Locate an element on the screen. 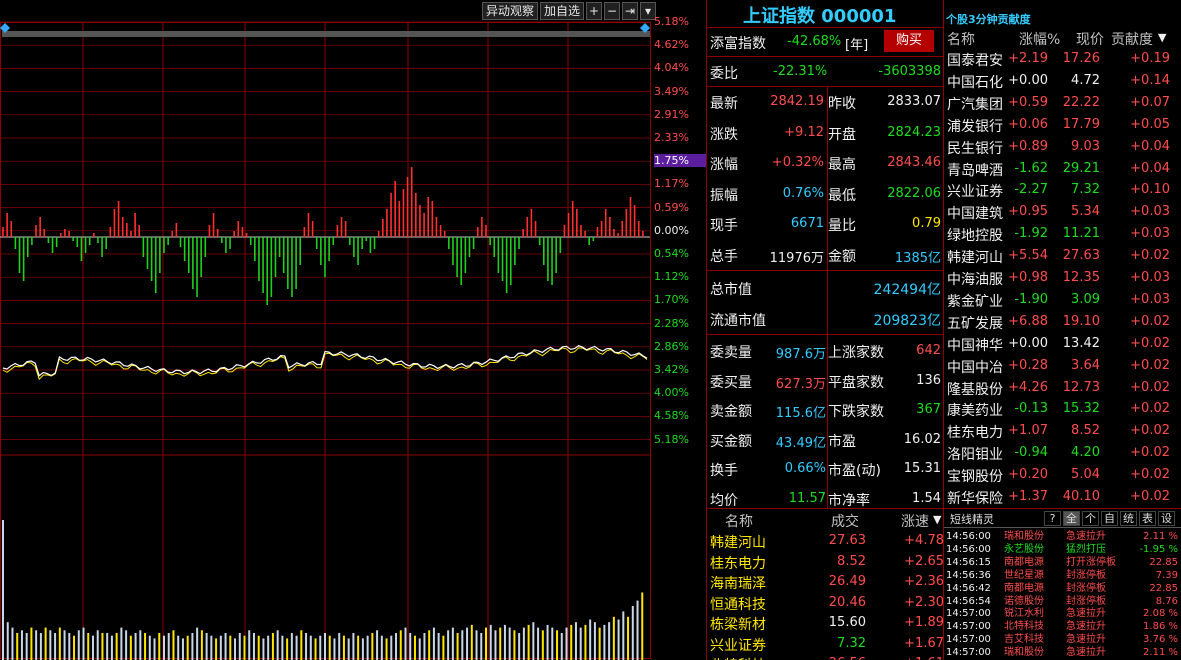 Image resolution: width=1181 pixels, height=660 pixels. sprite-row: 14:57:00 北特科技 急速拉升 1.86 % is located at coordinates (1062, 626).